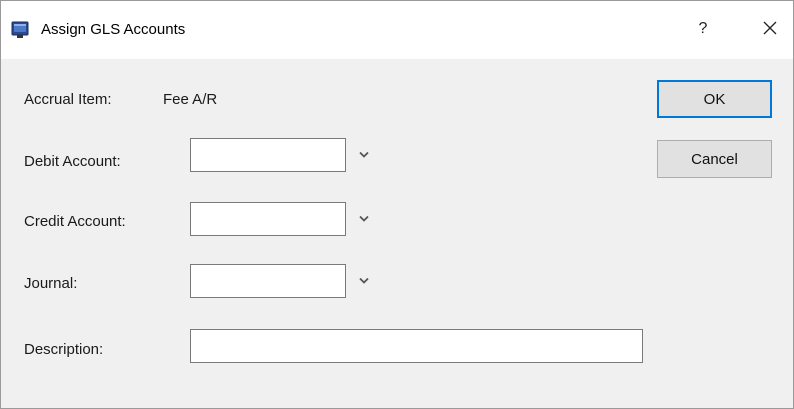  Describe the element at coordinates (20, 30) in the screenshot. I see `app-window-icon` at that location.